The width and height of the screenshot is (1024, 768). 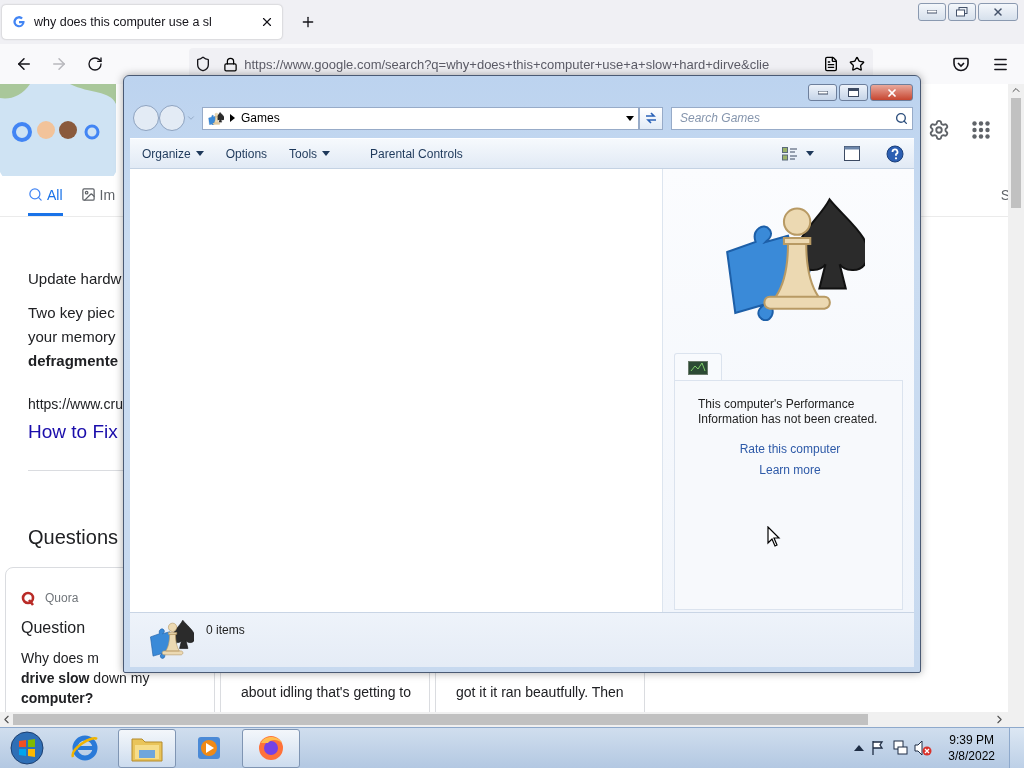 What do you see at coordinates (790, 450) in the screenshot?
I see `preview-link: Rate this computer` at bounding box center [790, 450].